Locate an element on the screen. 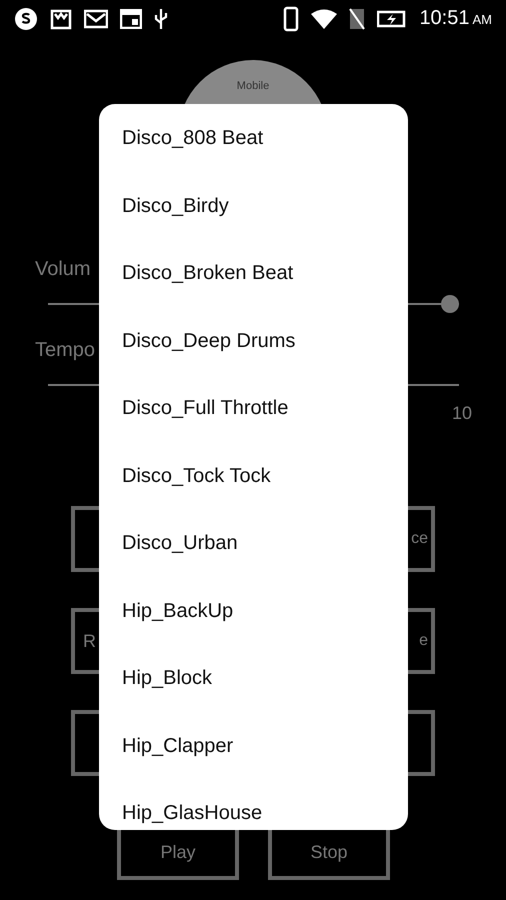 The image size is (506, 900). phone-icon is located at coordinates (291, 19).